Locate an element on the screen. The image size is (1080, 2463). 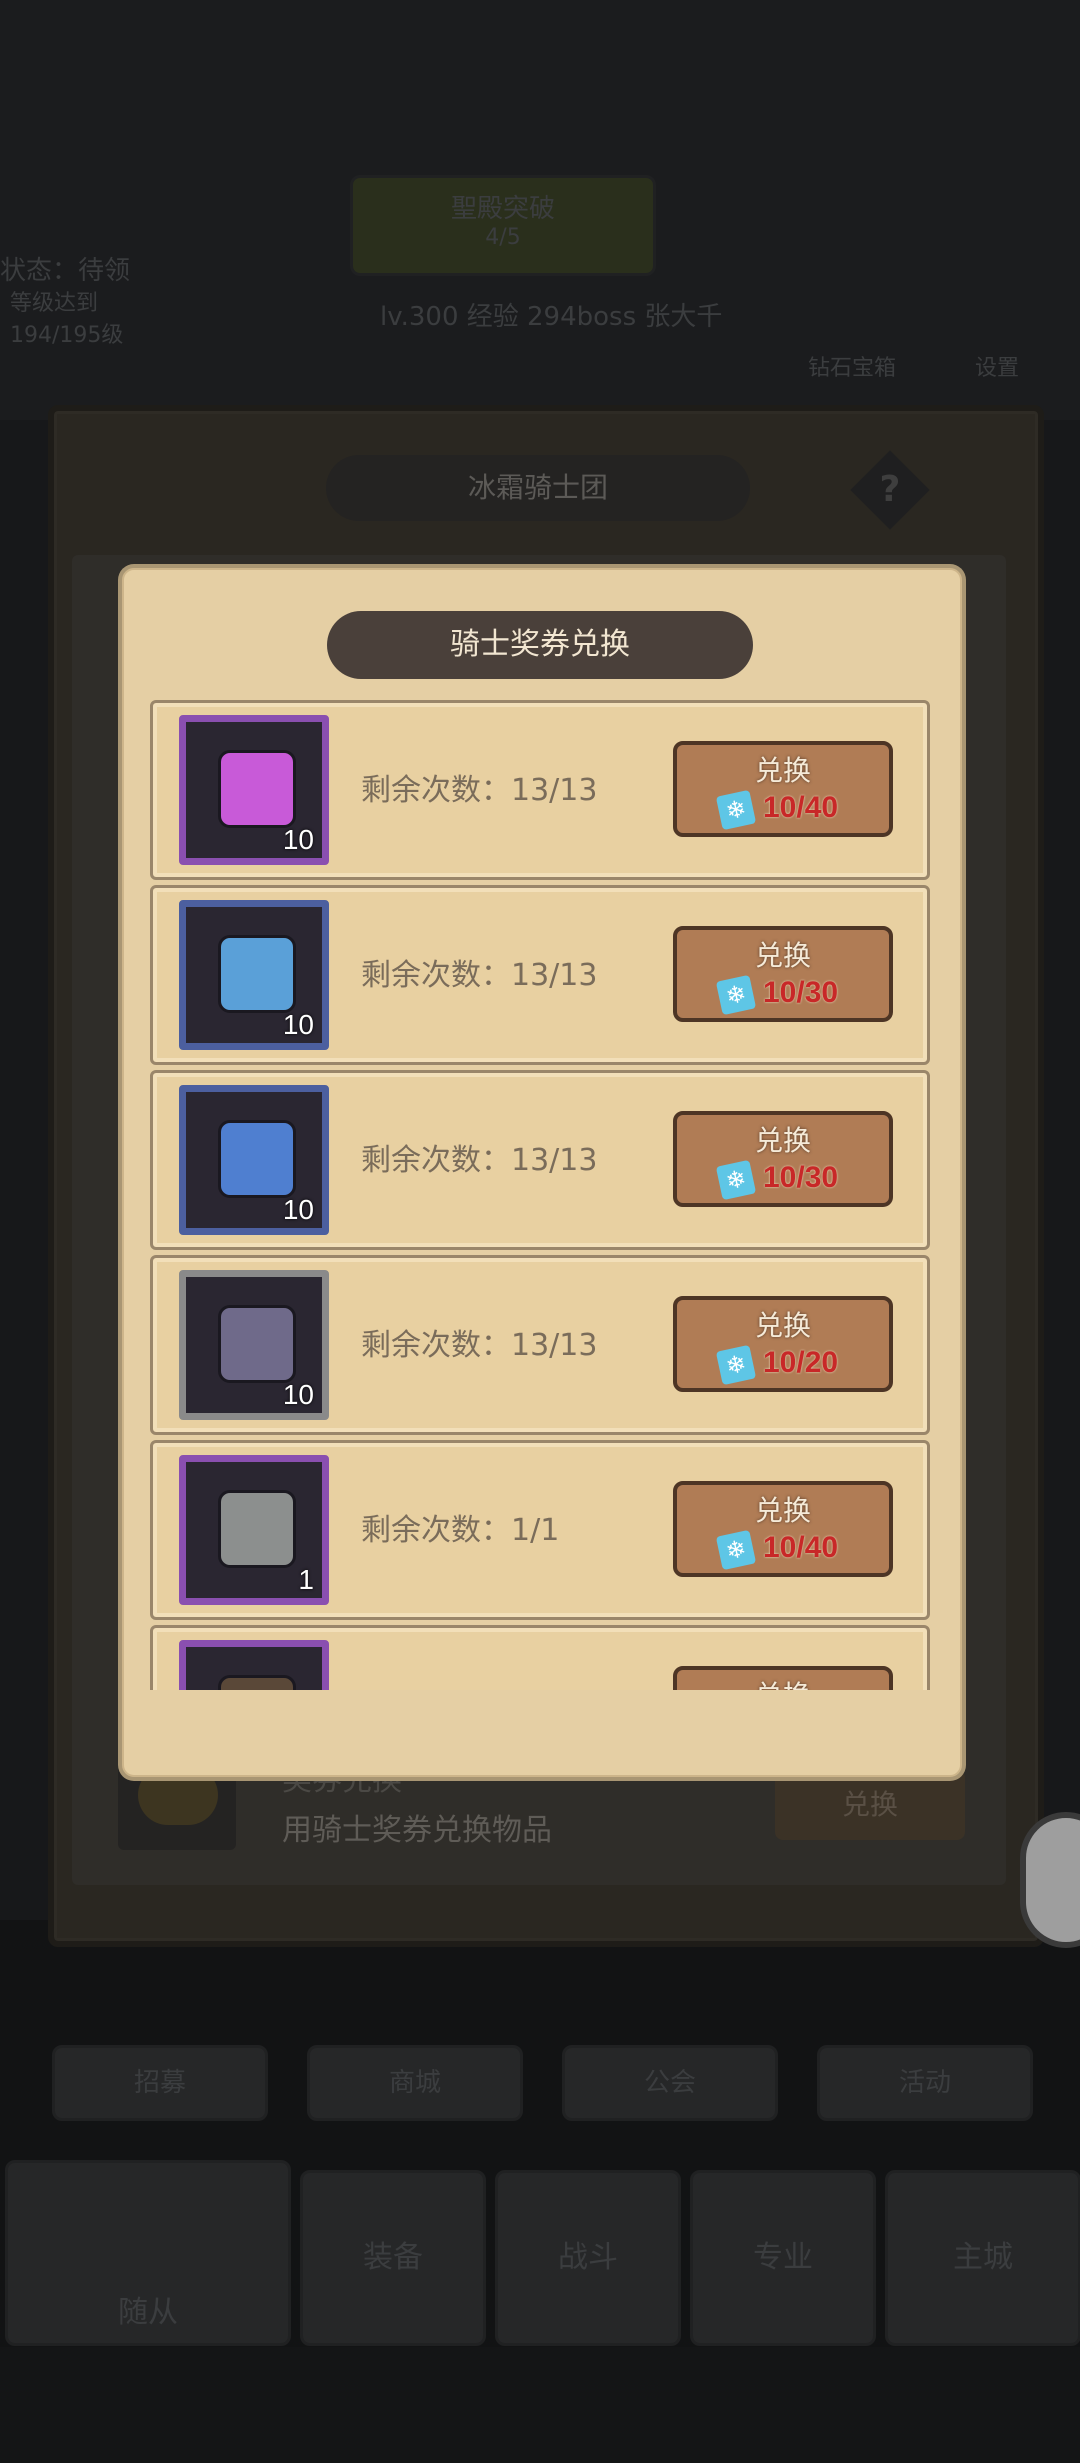
exchange-section-button: 兑换 is located at coordinates (870, 1805).